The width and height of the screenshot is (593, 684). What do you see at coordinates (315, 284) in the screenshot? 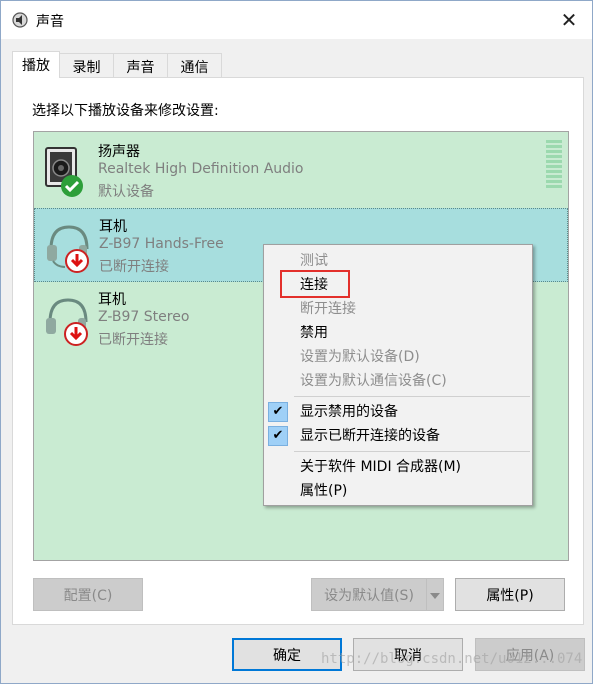
I see `annotation-highlight-box` at bounding box center [315, 284].